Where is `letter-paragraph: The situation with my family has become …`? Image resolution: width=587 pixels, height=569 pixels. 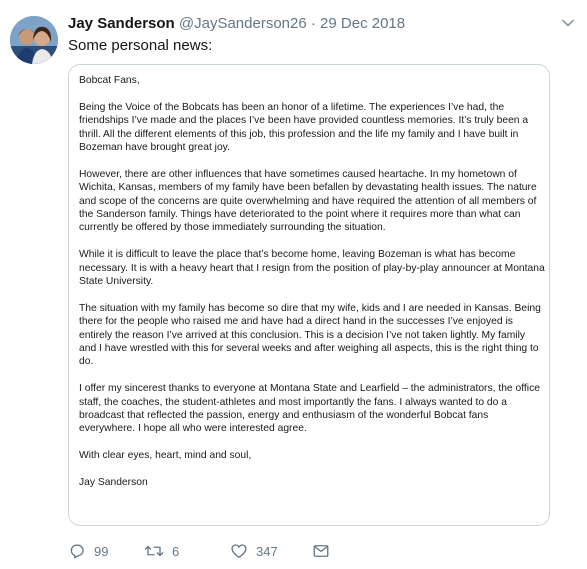
letter-paragraph: The situation with my family has become … is located at coordinates (310, 335).